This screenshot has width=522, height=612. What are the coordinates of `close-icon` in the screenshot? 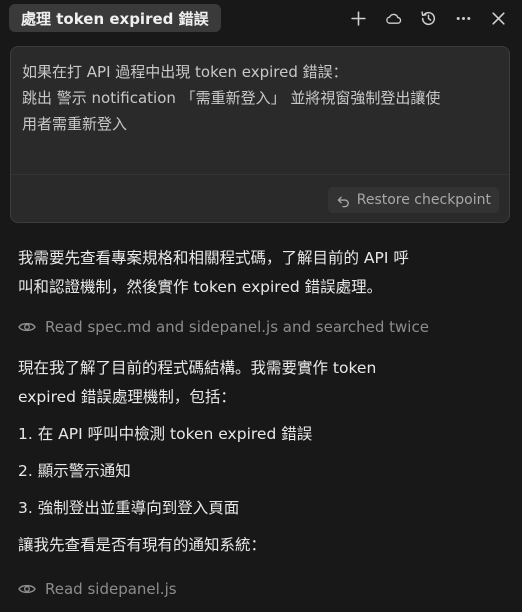 It's located at (498, 18).